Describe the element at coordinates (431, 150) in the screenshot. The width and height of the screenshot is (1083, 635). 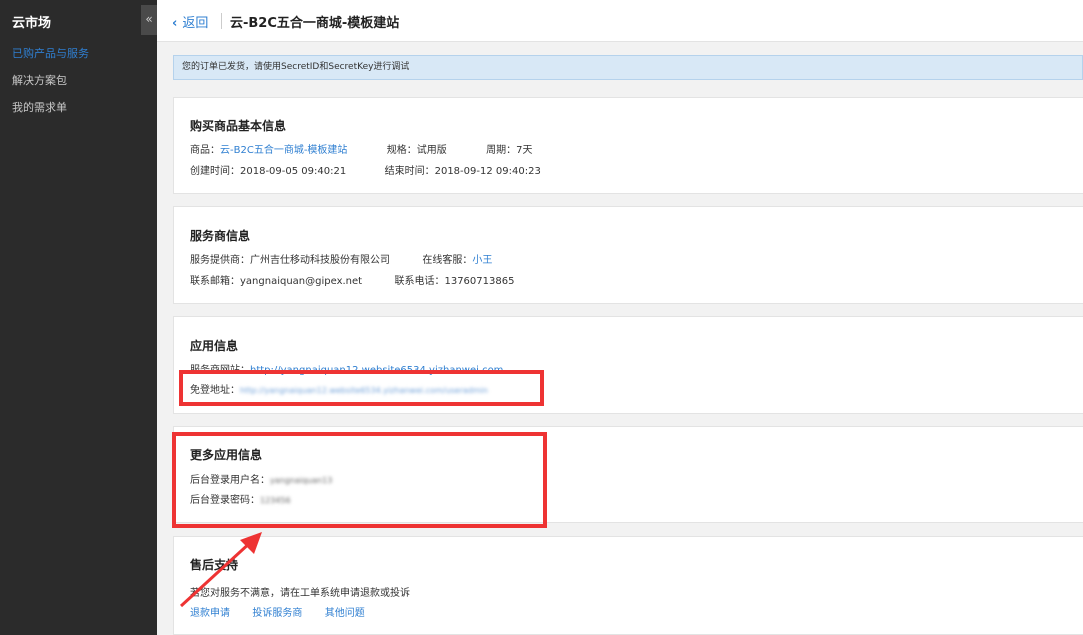
I see `spec-value: 试用版` at that location.